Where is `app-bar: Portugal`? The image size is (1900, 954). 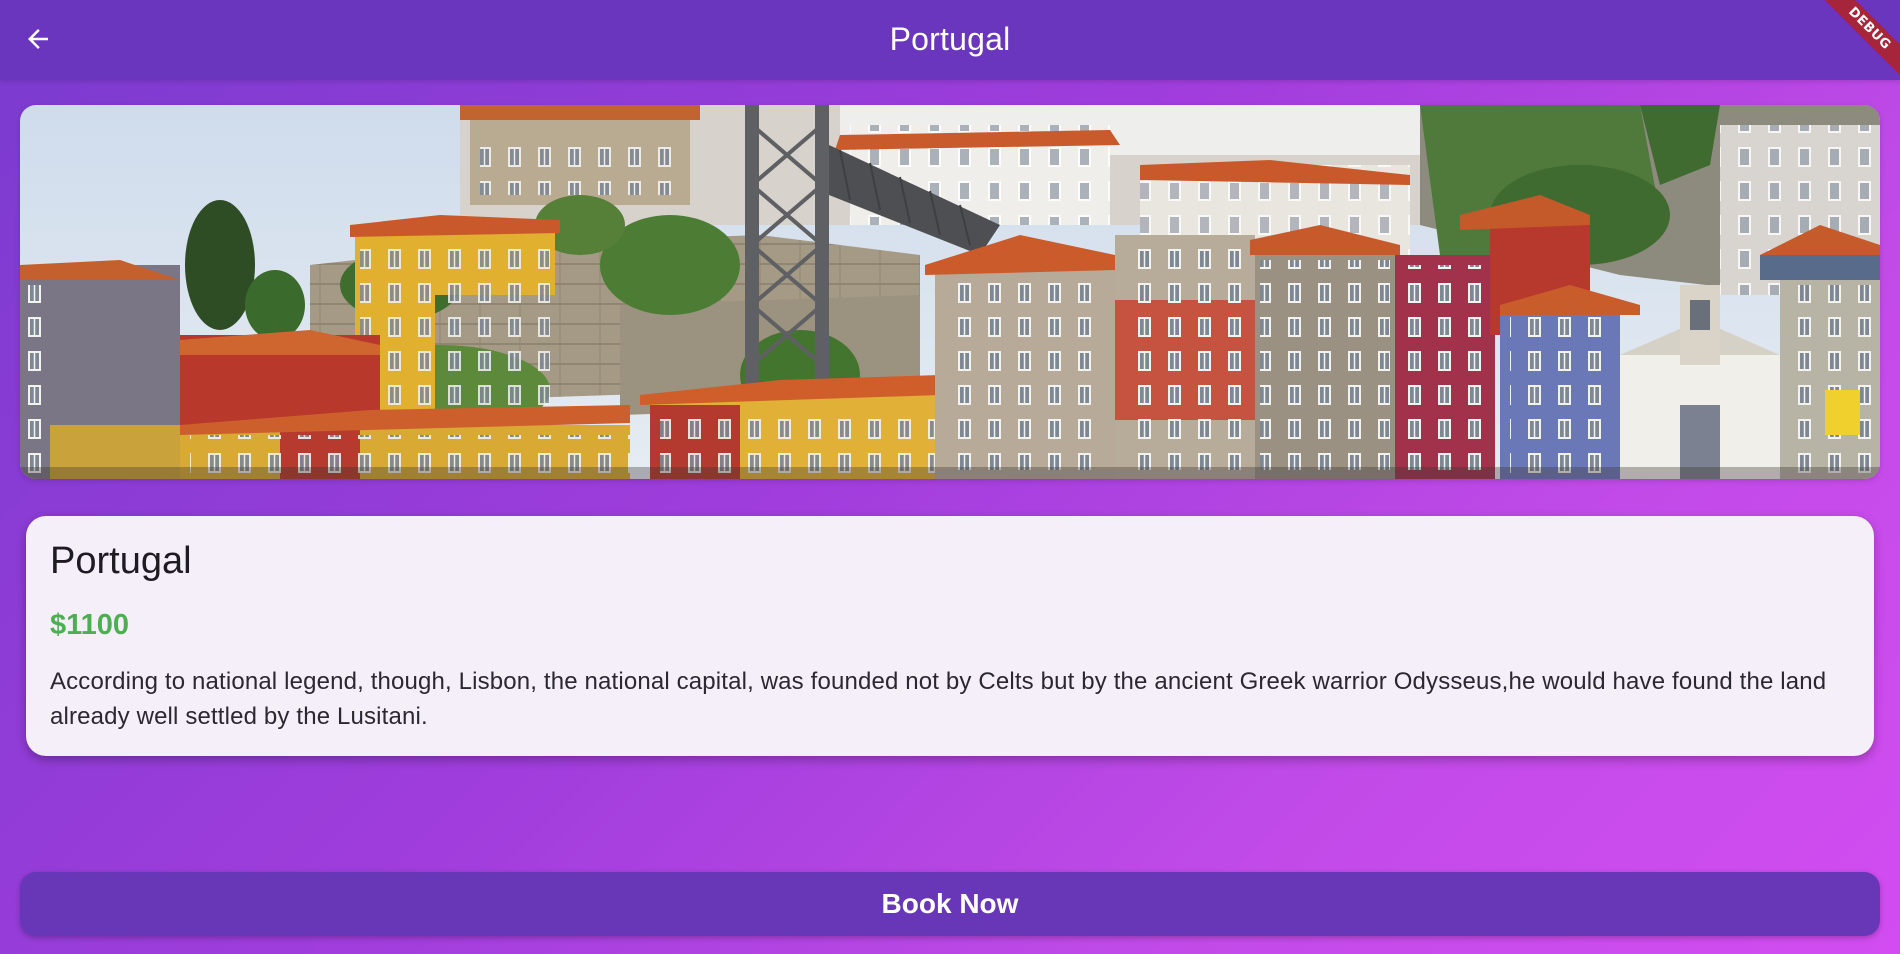
app-bar: Portugal is located at coordinates (950, 40).